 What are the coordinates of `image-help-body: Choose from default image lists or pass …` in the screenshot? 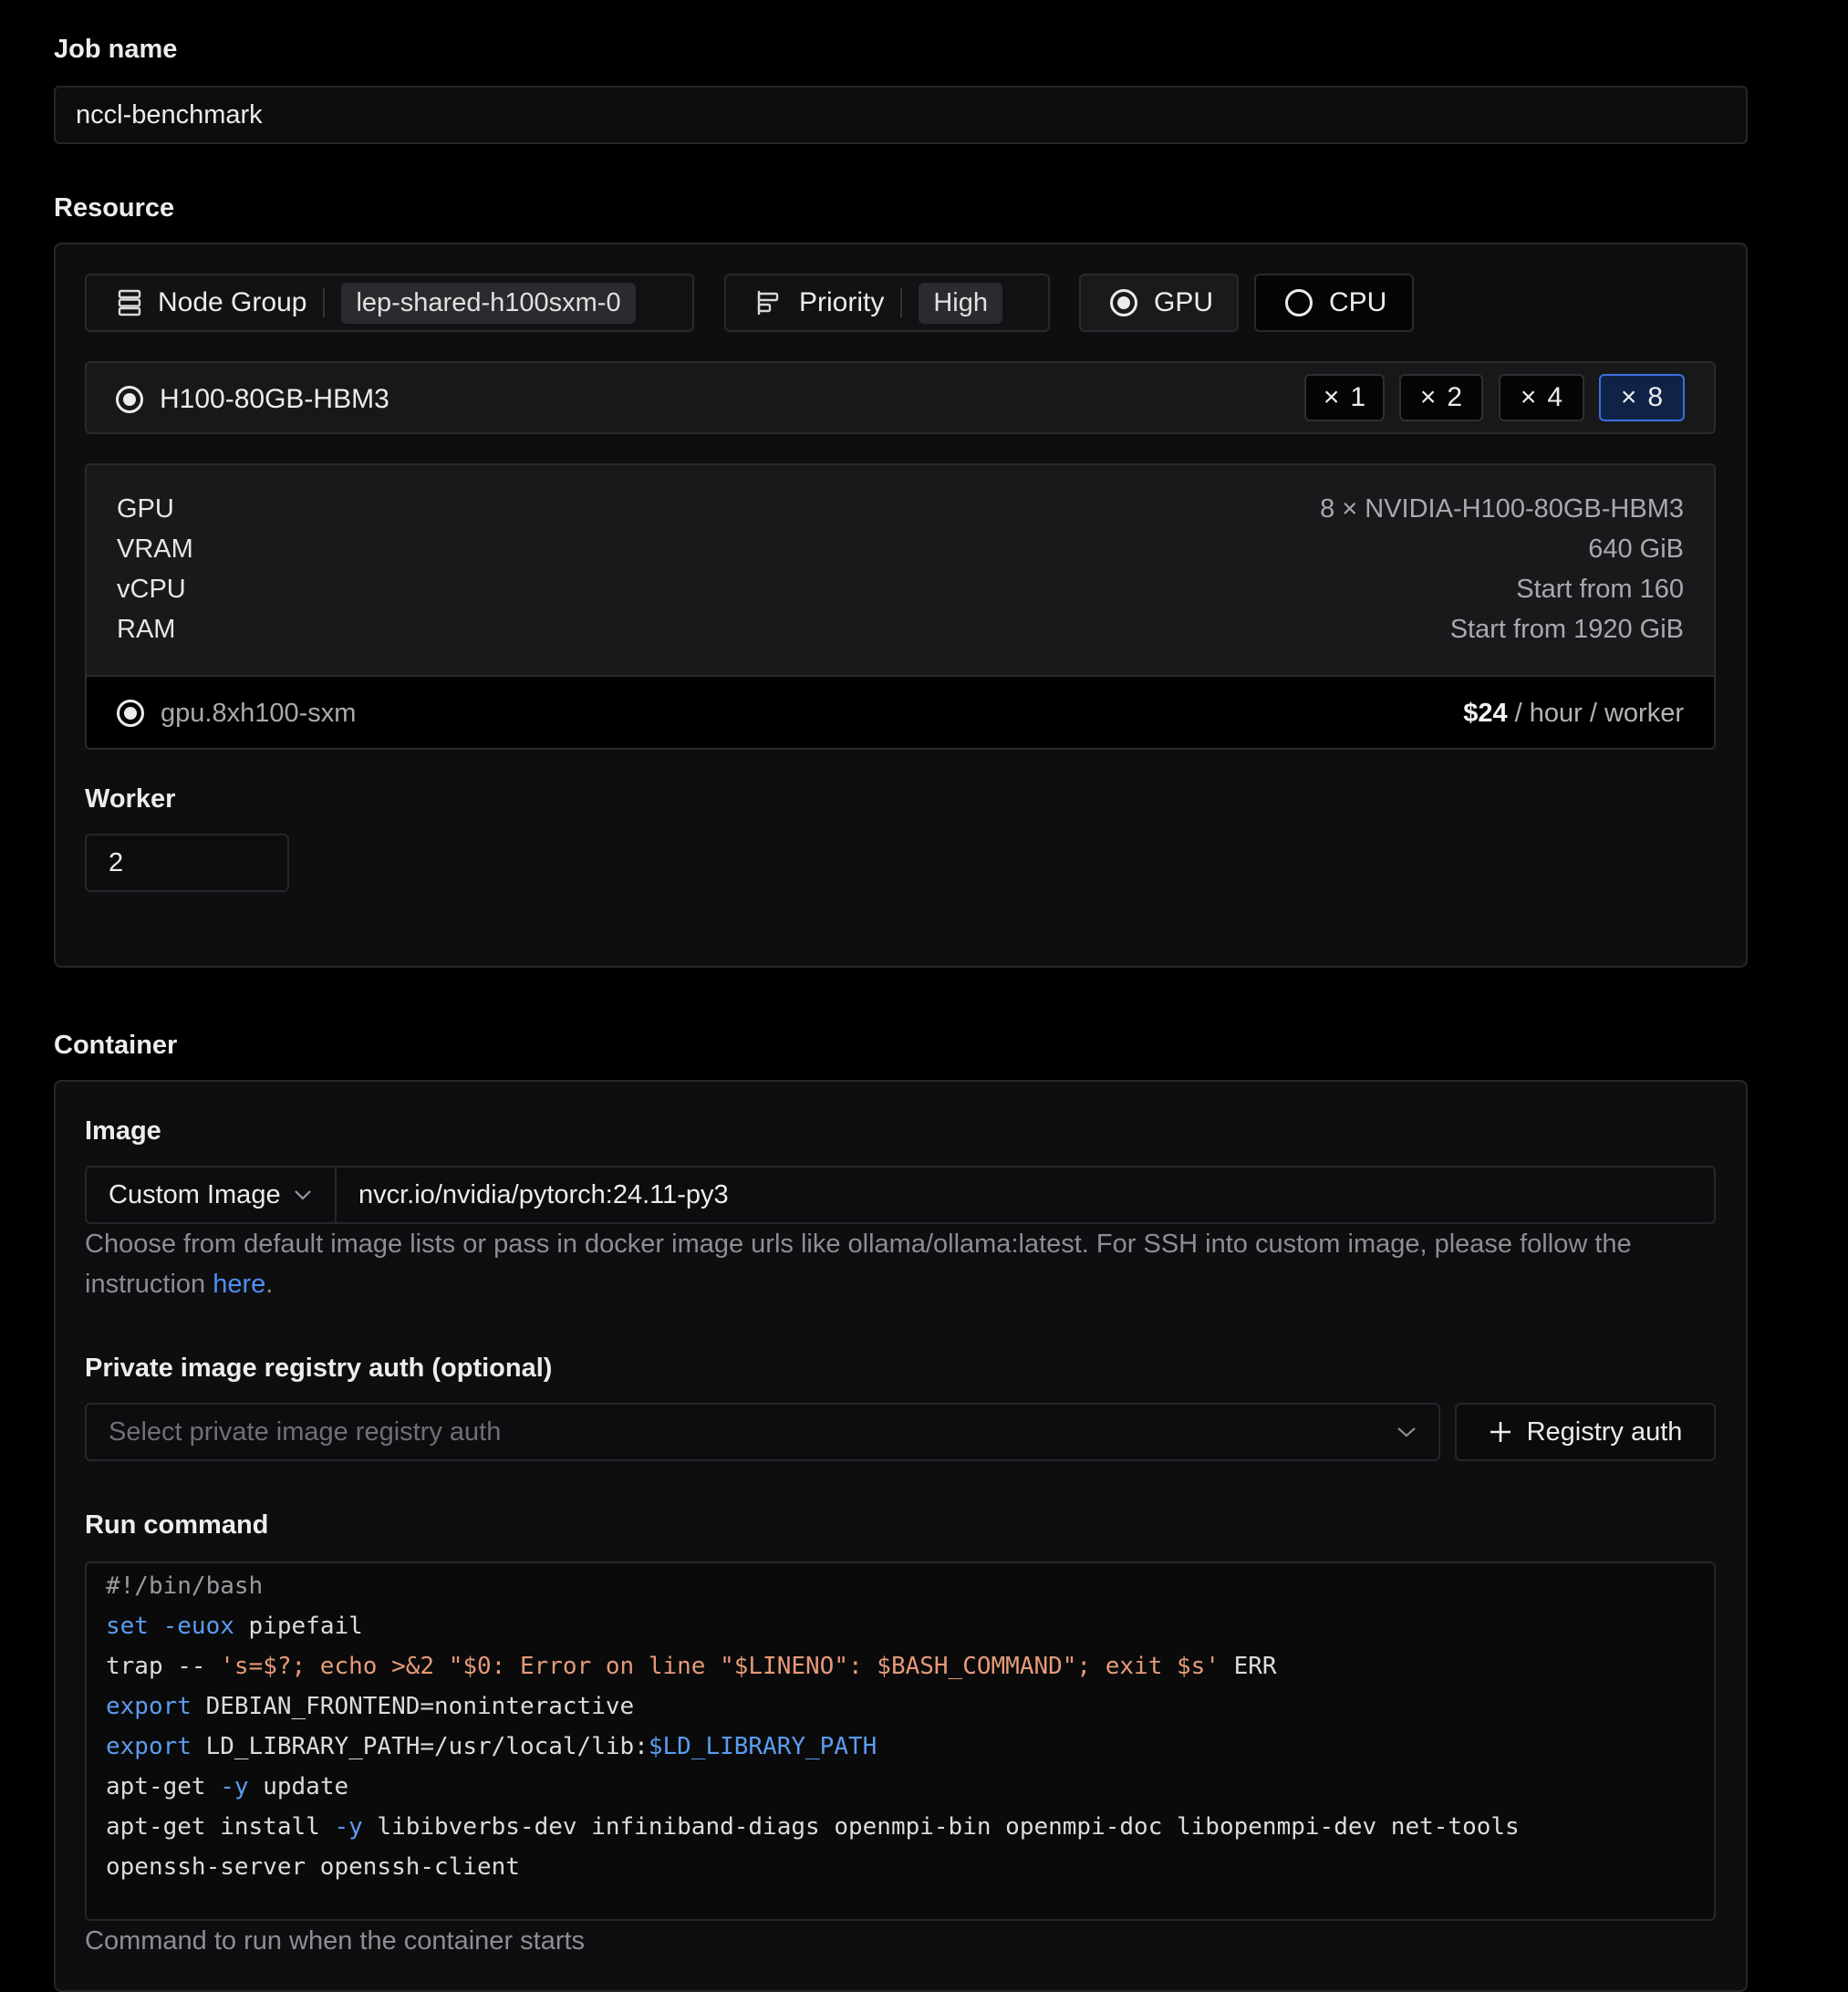 It's located at (858, 1264).